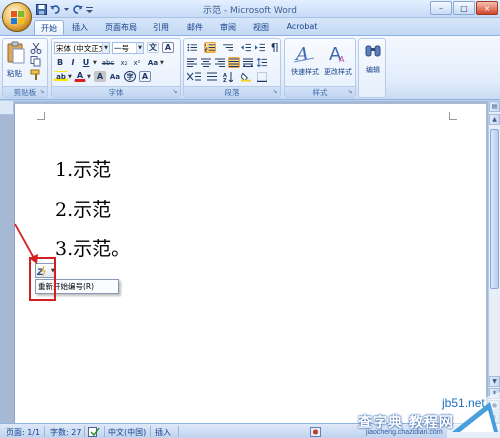 This screenshot has width=500, height=438. I want to click on grow-font-button: Aa, so click(115, 76).